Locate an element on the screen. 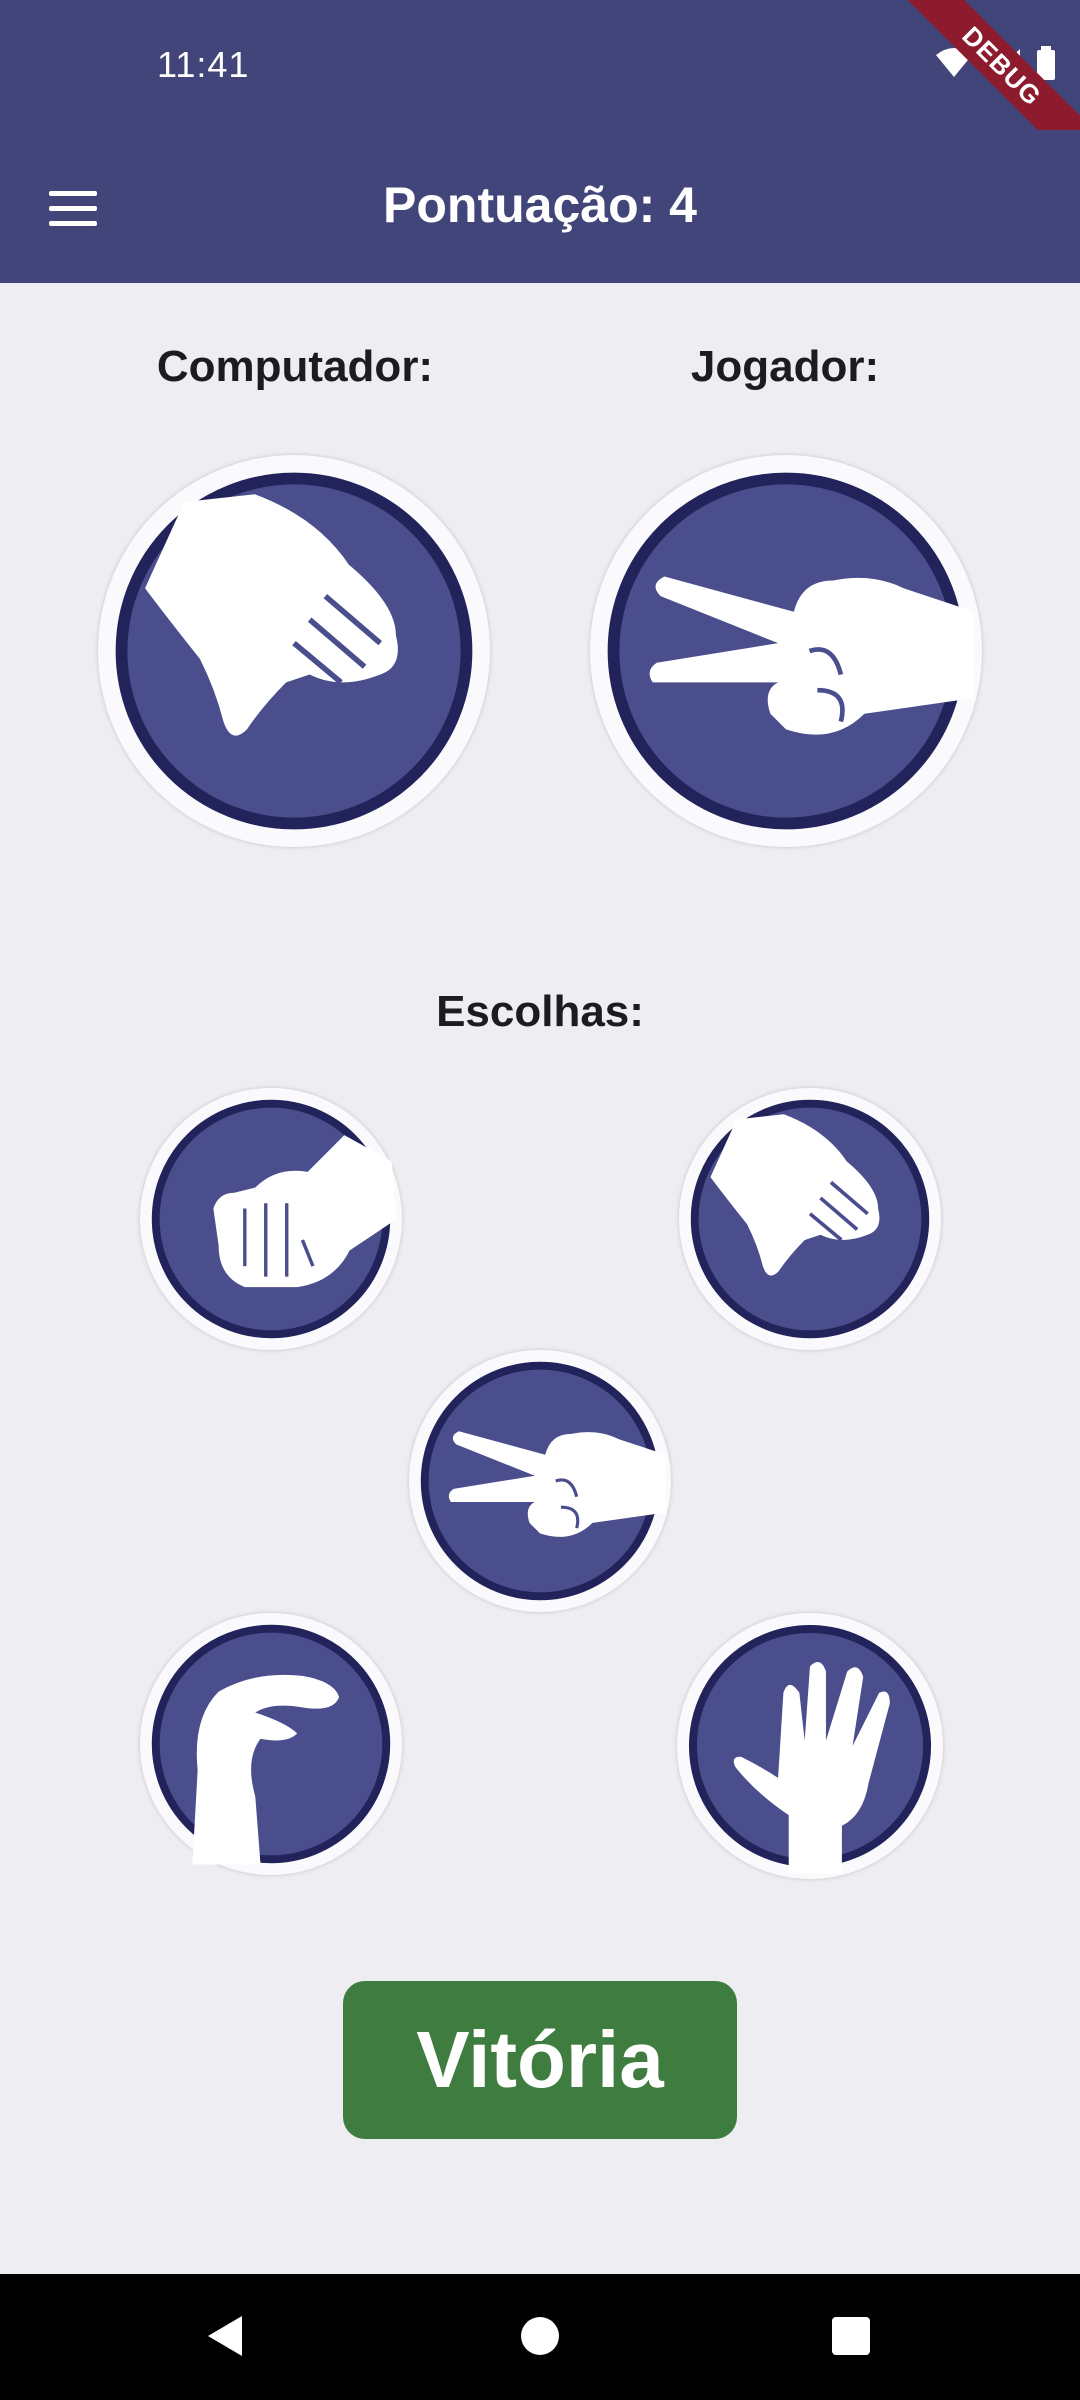 This screenshot has height=2400, width=1080. status-bar: 11:41 DEBUG is located at coordinates (540, 93).